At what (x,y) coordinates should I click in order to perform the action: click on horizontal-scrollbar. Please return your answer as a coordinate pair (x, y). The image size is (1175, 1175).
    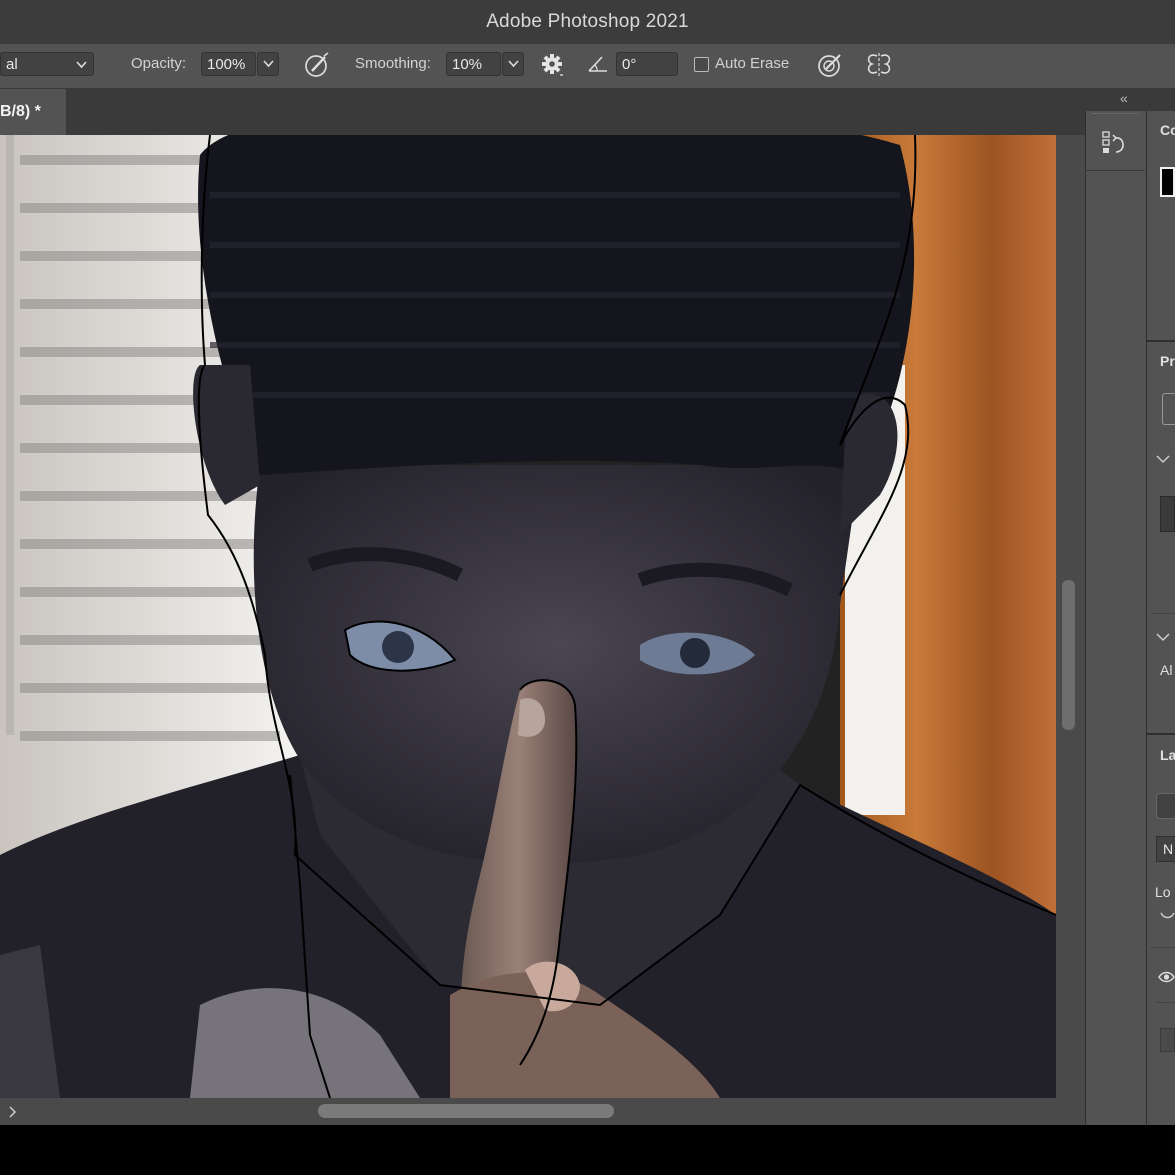
    Looking at the image, I should click on (466, 1111).